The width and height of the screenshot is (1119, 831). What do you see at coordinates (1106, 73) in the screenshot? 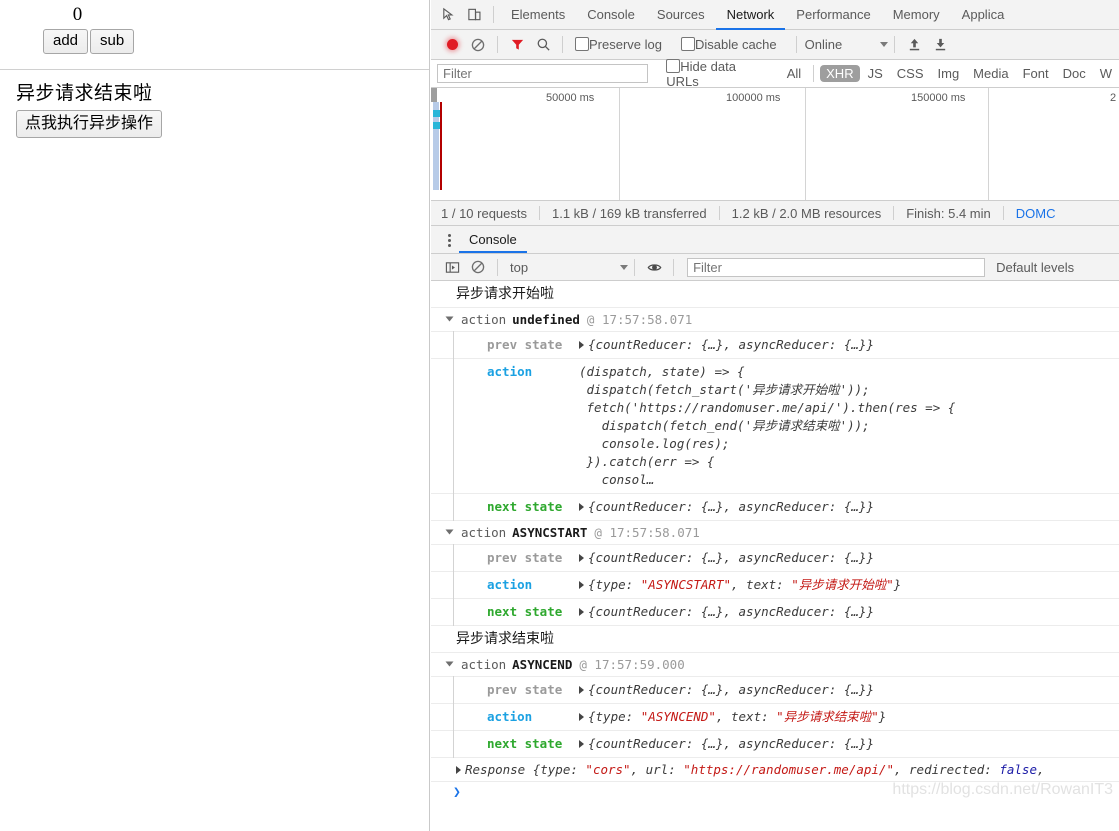
I see `type-filter-ws: W` at bounding box center [1106, 73].